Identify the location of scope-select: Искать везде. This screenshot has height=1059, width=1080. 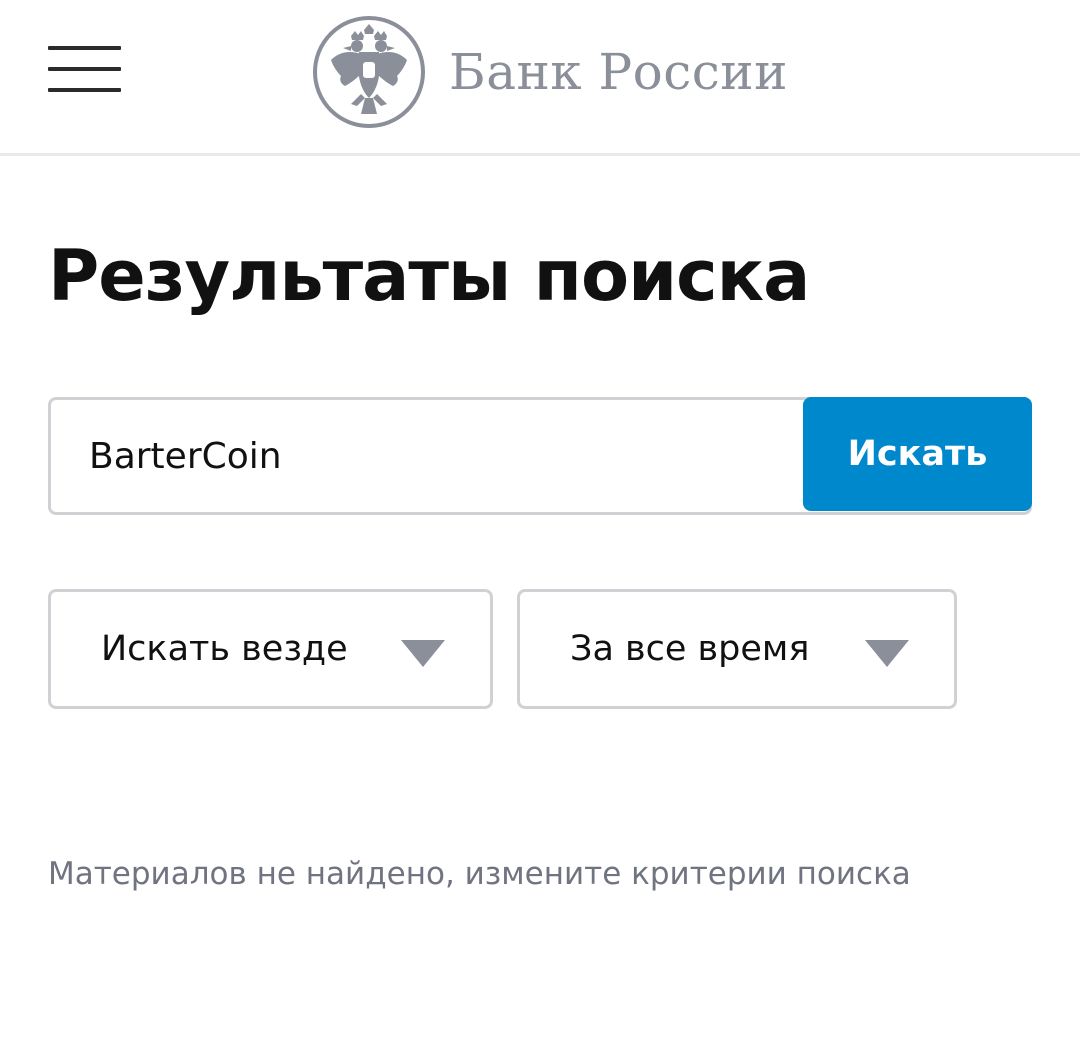
(270, 649).